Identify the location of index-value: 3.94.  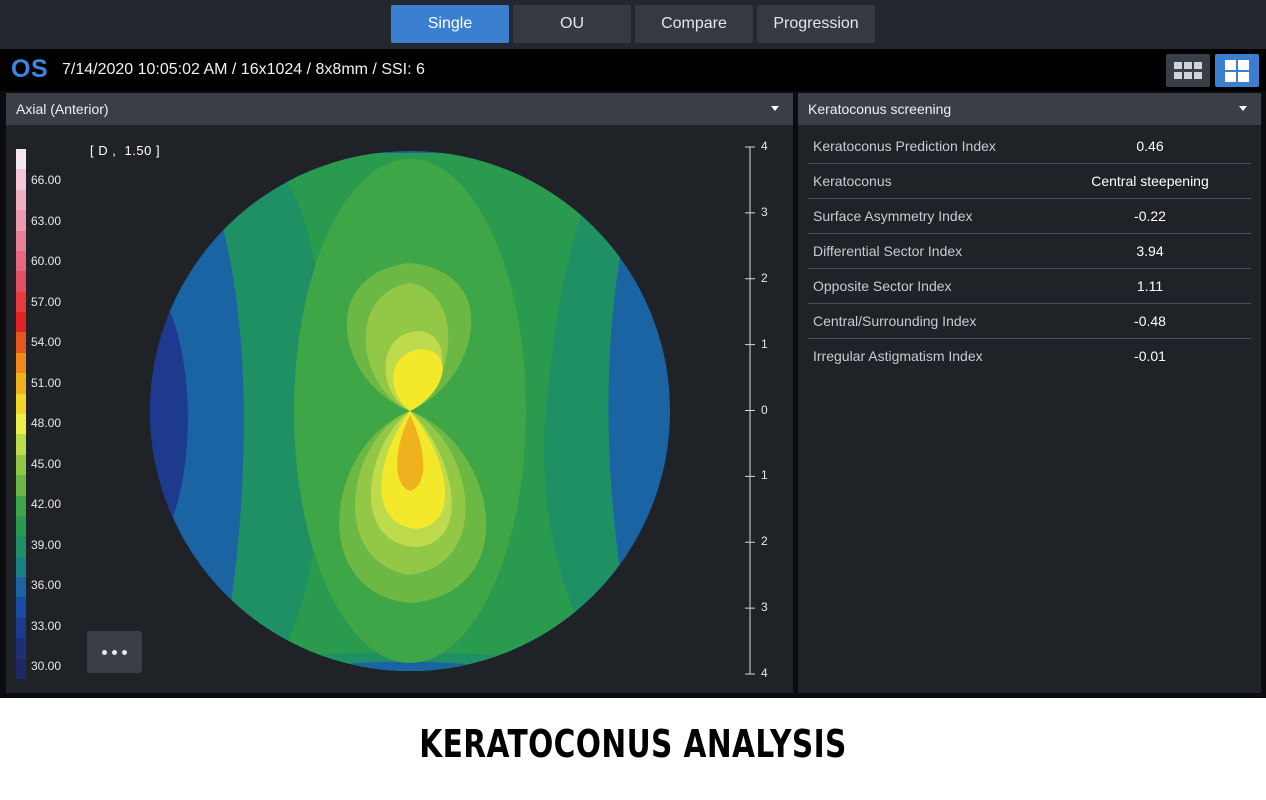
(1150, 251).